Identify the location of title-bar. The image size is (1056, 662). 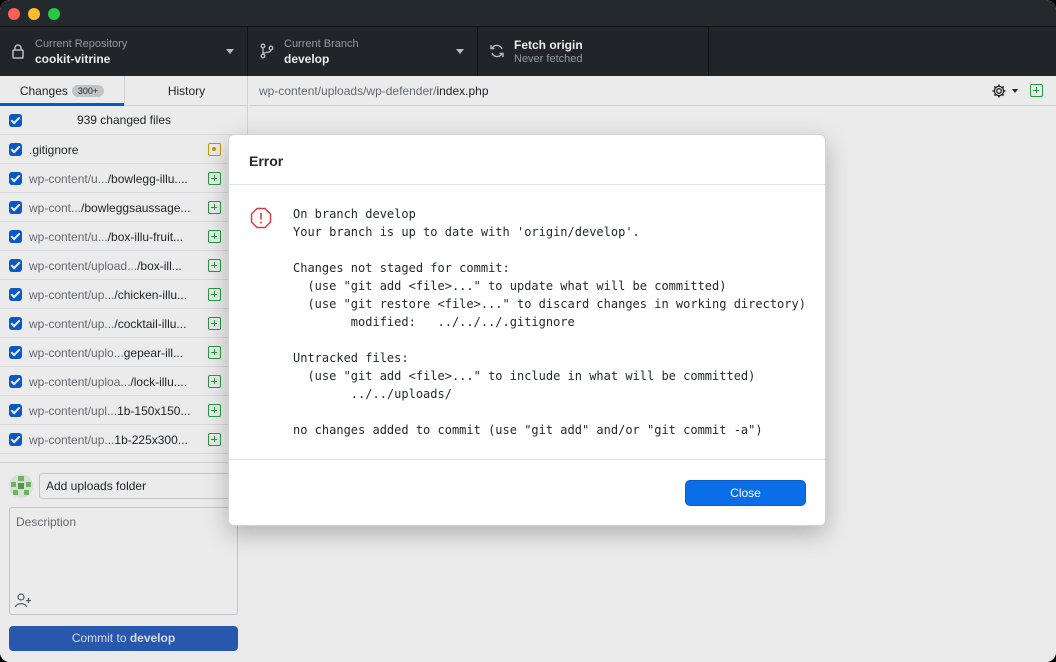
(528, 13).